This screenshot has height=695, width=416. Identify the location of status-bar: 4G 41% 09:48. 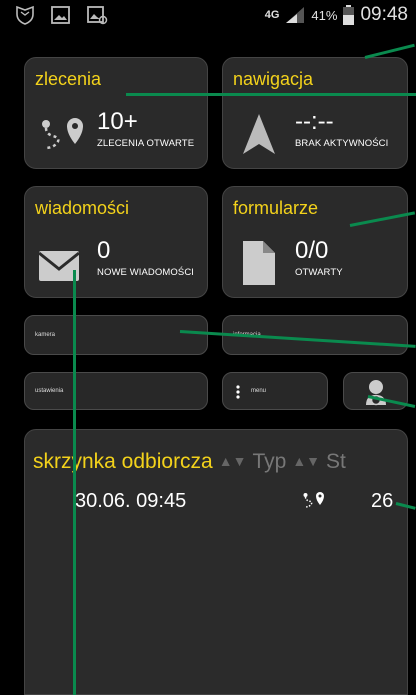
(208, 15).